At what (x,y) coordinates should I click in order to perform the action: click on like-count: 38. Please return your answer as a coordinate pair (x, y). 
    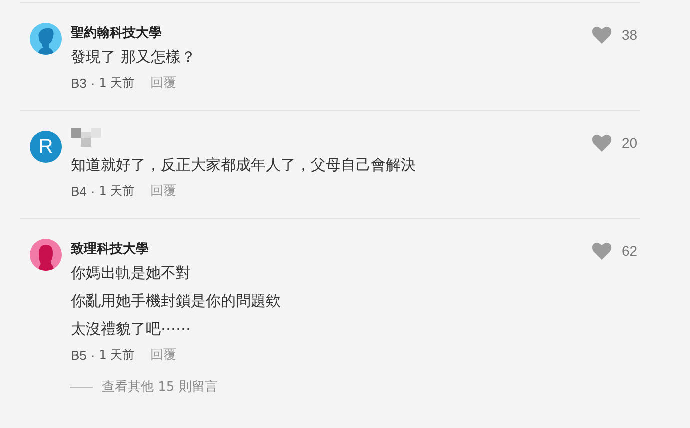
    Looking at the image, I should click on (630, 35).